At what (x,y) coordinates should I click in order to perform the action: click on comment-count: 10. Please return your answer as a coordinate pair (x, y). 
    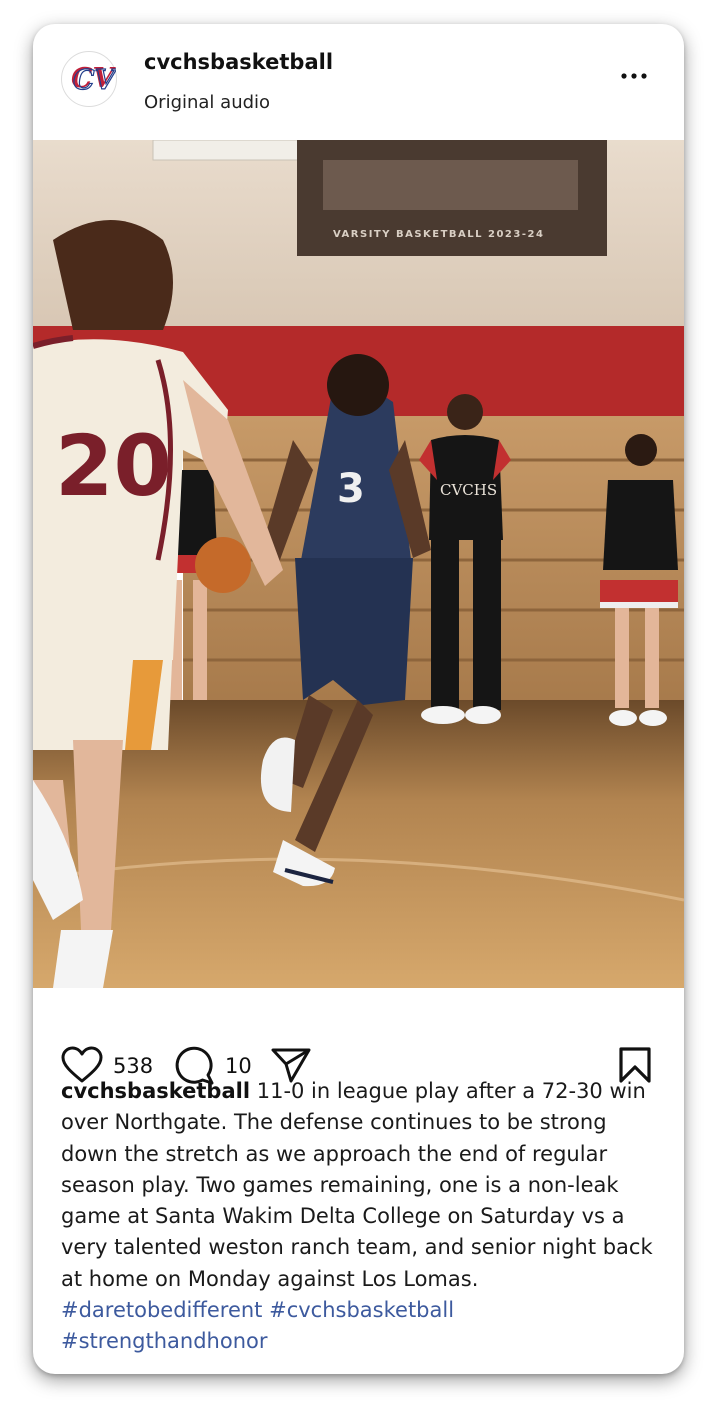
    Looking at the image, I should click on (238, 1066).